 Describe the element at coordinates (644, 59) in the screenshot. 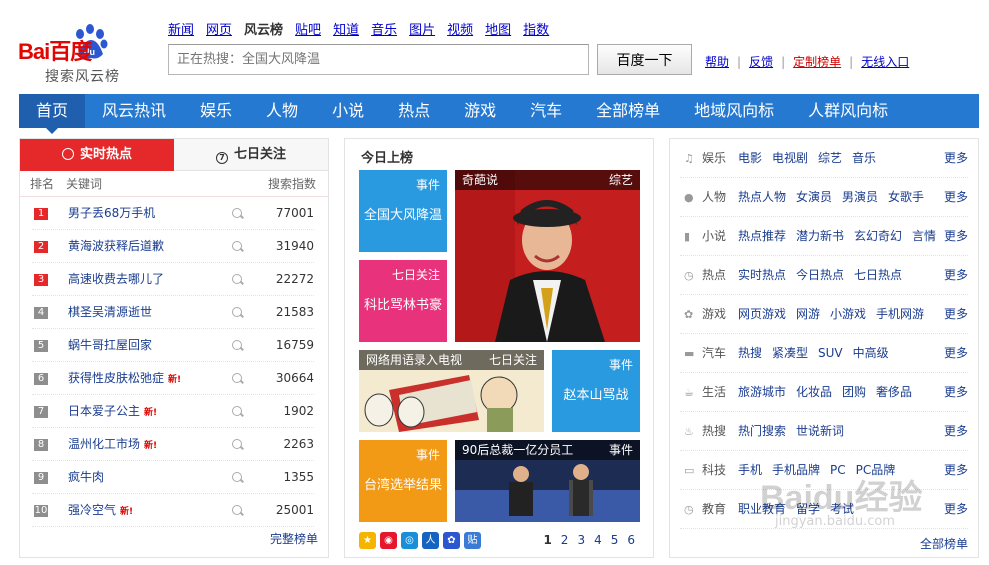

I see `search-button: 百度一下` at that location.